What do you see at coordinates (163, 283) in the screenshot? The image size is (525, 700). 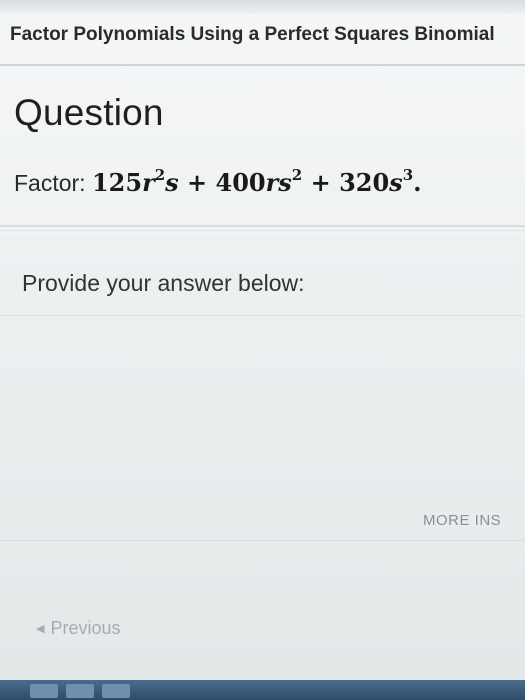 I see `answer-label: Provide your answer below:` at bounding box center [163, 283].